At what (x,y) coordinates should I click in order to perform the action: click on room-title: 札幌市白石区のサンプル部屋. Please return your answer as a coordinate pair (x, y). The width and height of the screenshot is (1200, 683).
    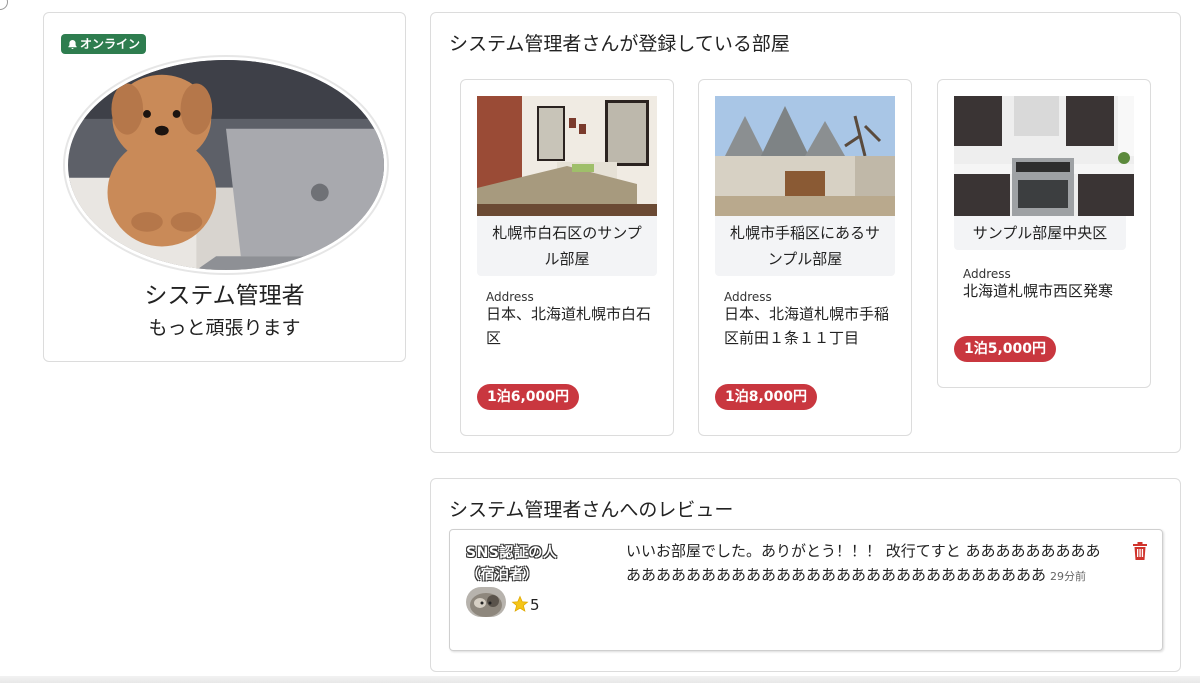
    Looking at the image, I should click on (567, 246).